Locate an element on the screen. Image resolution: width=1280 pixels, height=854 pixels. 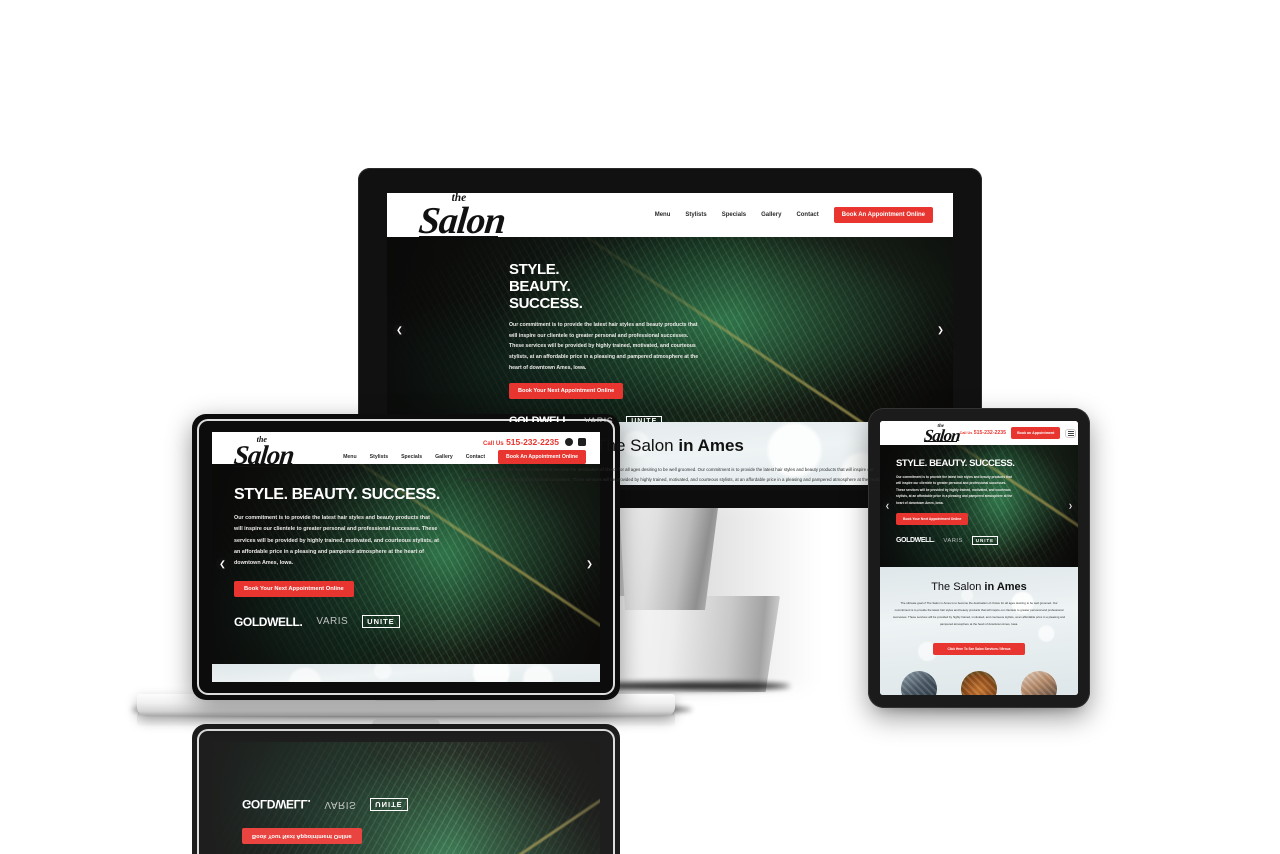
feature-card-technology: Cutting Edge Technology is located at coordinates (919, 682).